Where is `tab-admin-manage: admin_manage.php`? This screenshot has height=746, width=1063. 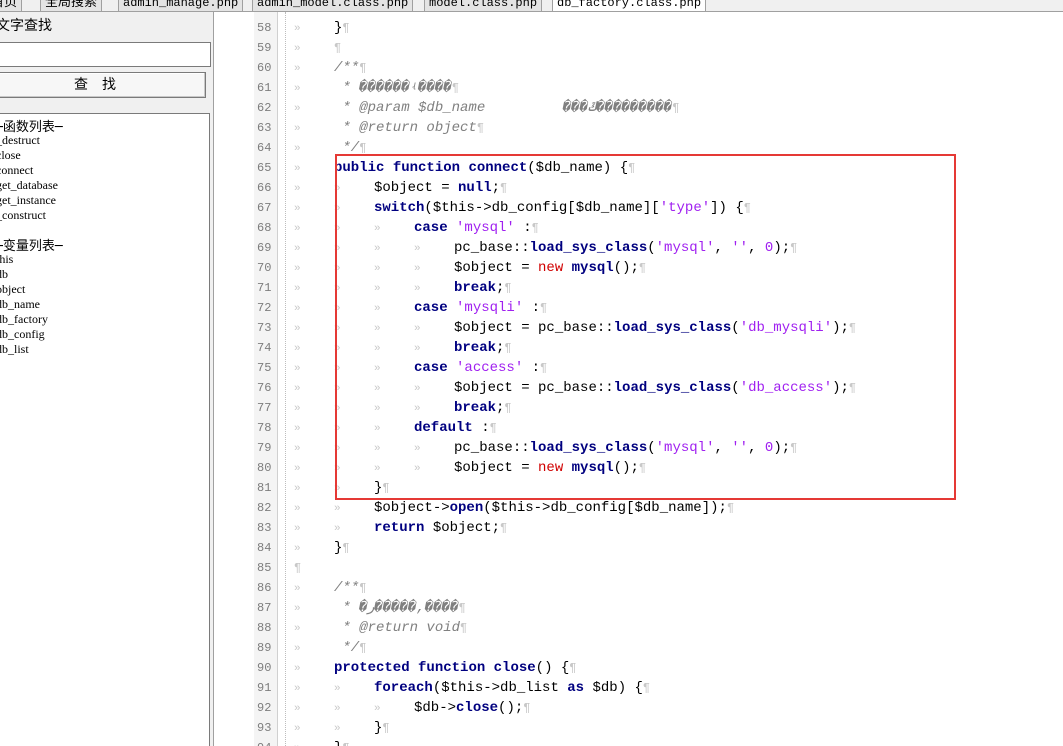 tab-admin-manage: admin_manage.php is located at coordinates (181, 5).